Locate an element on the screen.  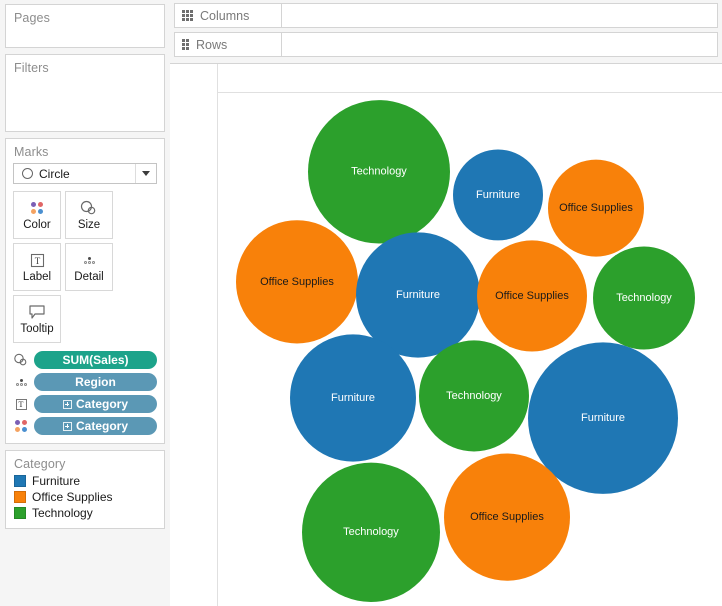
legend-item-label: Furniture is located at coordinates (56, 481).